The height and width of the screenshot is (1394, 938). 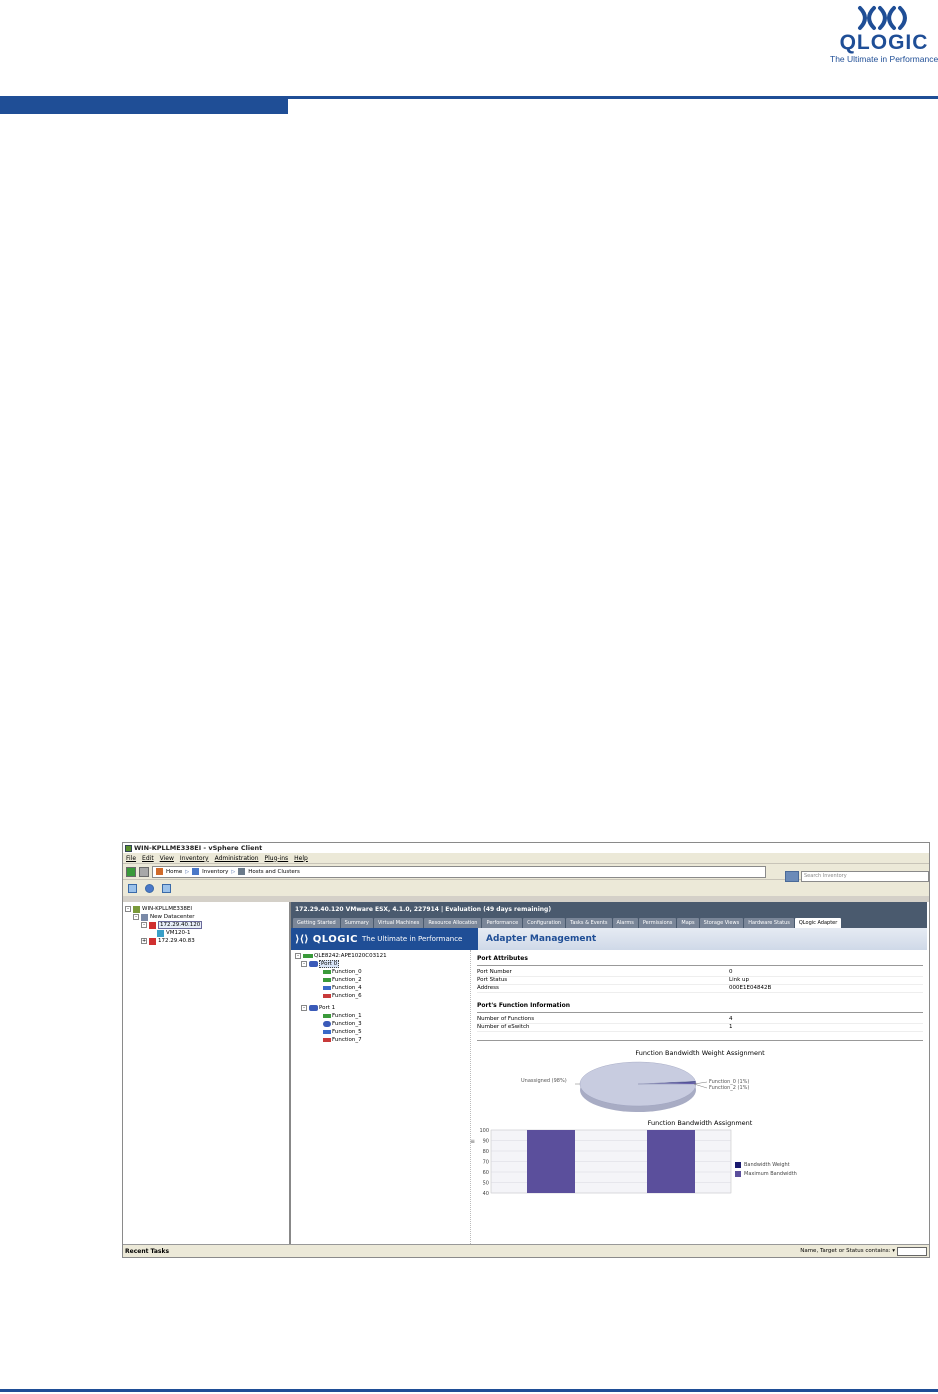 What do you see at coordinates (148, 858) in the screenshot?
I see `menu-edit: Edit` at bounding box center [148, 858].